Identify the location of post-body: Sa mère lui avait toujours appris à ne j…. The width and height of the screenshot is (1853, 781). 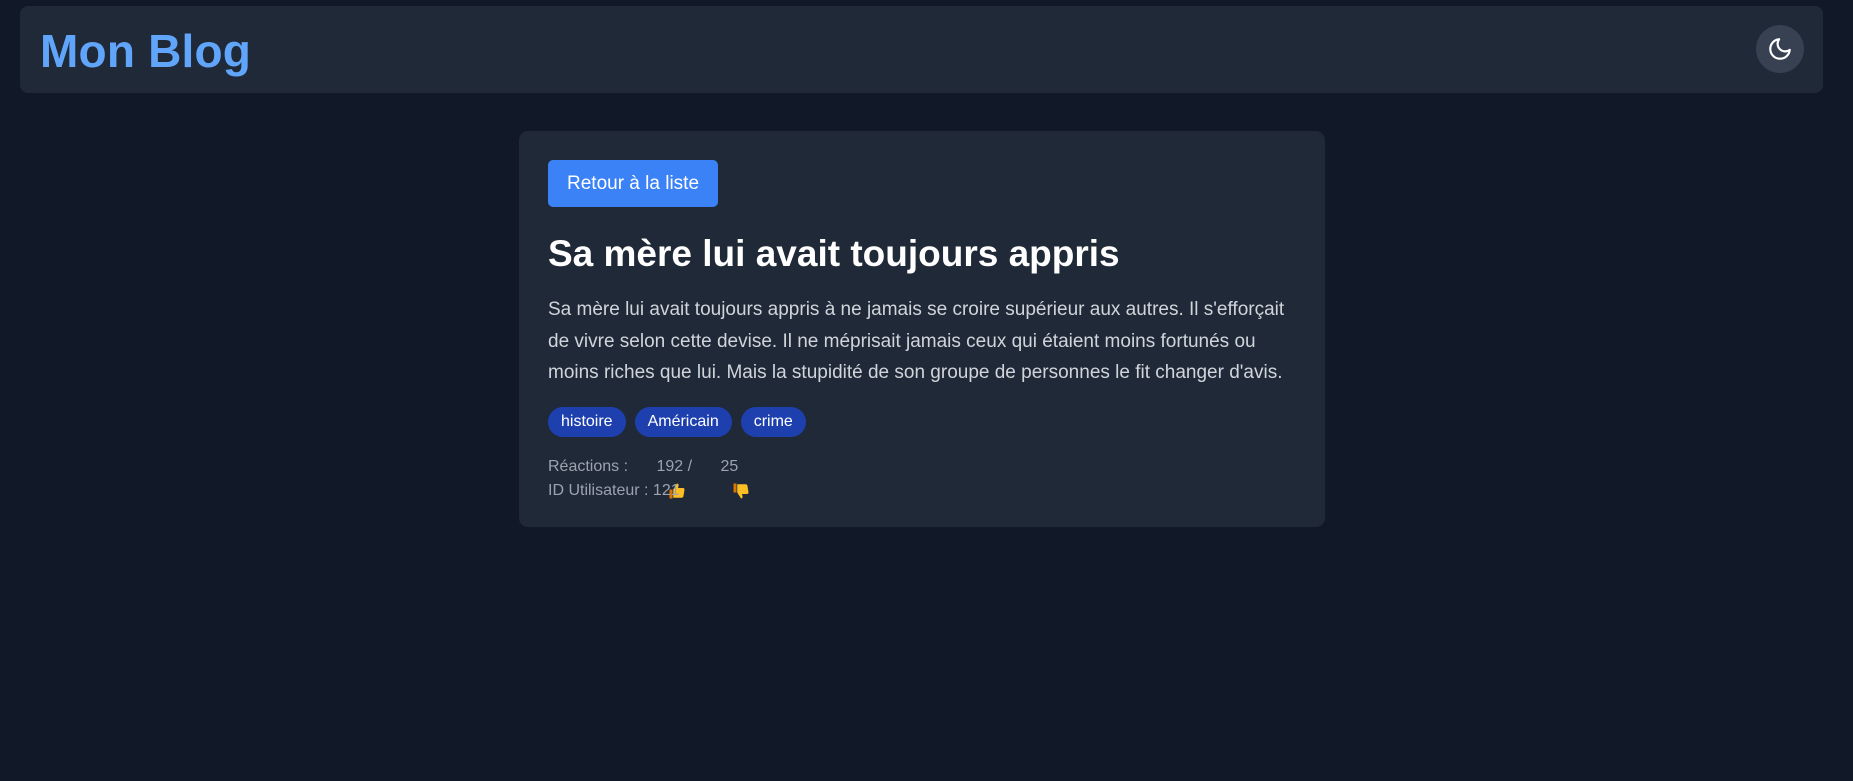
(916, 341).